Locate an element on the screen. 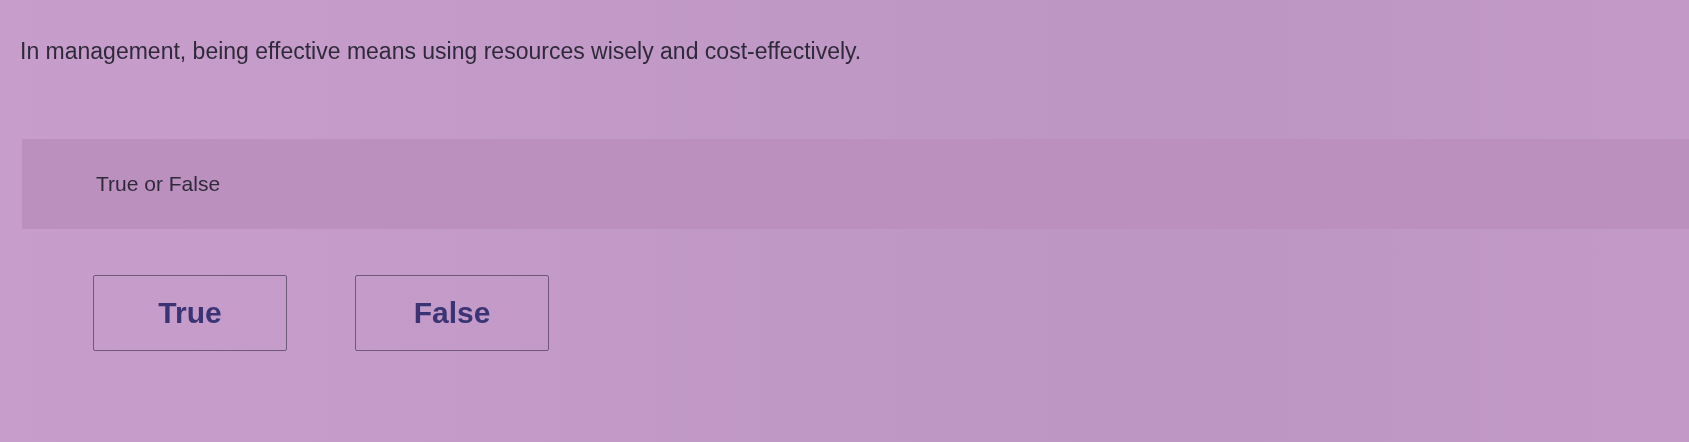 Image resolution: width=1689 pixels, height=442 pixels. answer-button: True is located at coordinates (190, 313).